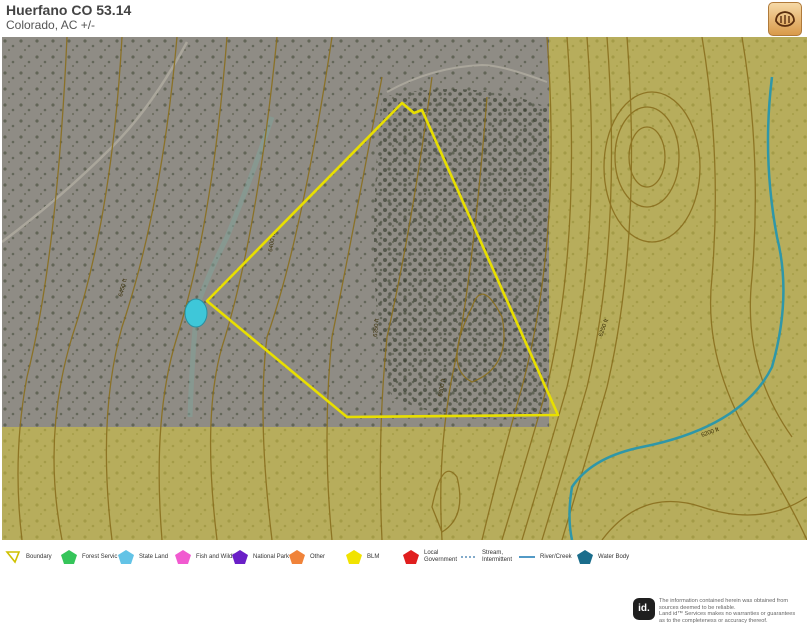 The height and width of the screenshot is (625, 808). I want to click on legend-label: Boundary, so click(39, 556).